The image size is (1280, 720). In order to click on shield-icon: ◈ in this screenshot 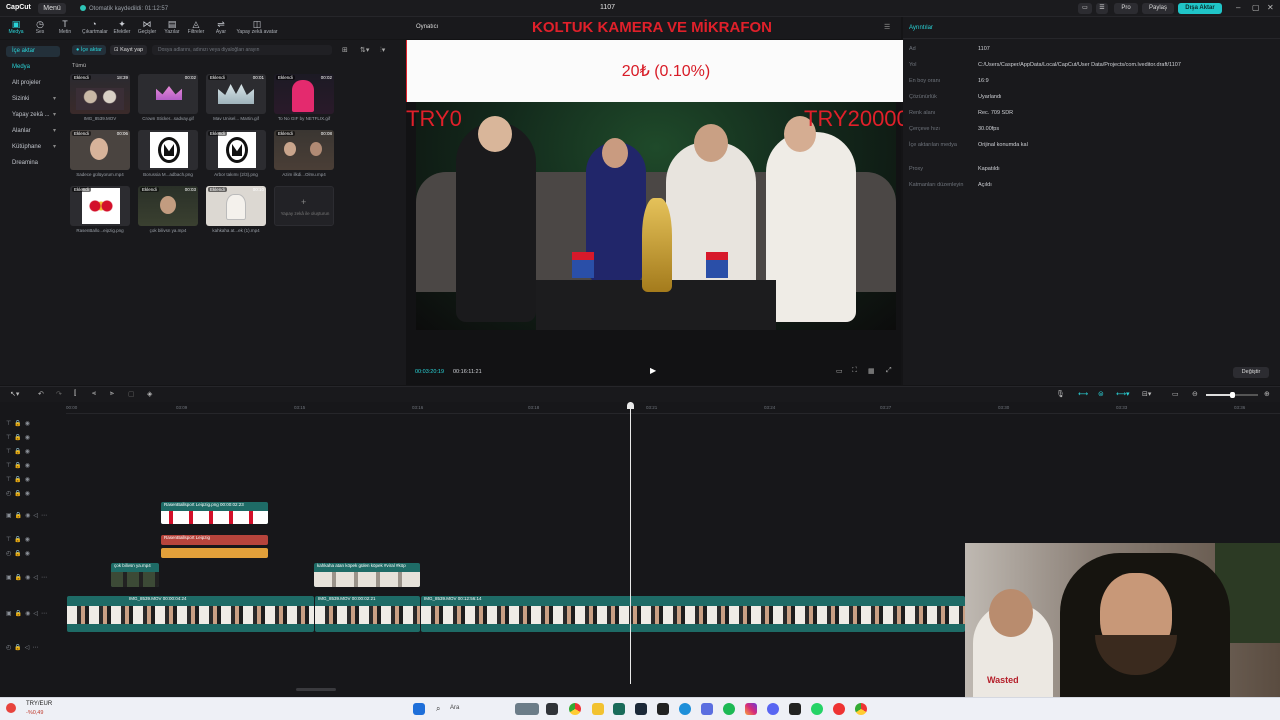, I will do `click(149, 394)`.